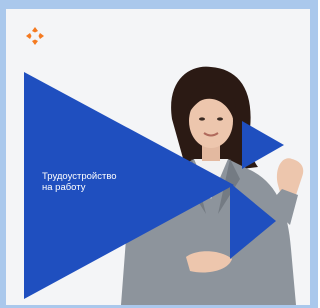 This screenshot has height=308, width=320. What do you see at coordinates (79, 182) in the screenshot?
I see `banner-caption: Трудоустройство на работу` at bounding box center [79, 182].